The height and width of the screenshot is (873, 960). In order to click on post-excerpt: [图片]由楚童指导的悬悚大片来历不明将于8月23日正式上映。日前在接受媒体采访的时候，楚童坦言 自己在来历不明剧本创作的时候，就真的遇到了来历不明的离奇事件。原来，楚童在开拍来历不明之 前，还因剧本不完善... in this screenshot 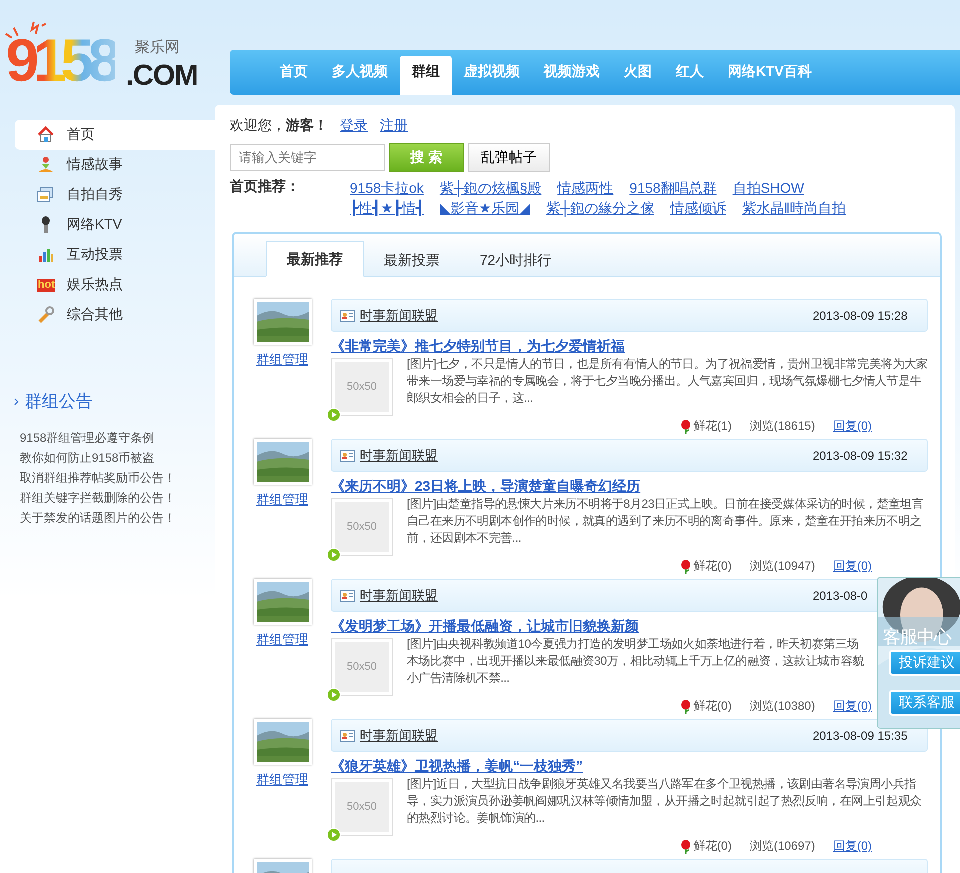, I will do `click(665, 521)`.